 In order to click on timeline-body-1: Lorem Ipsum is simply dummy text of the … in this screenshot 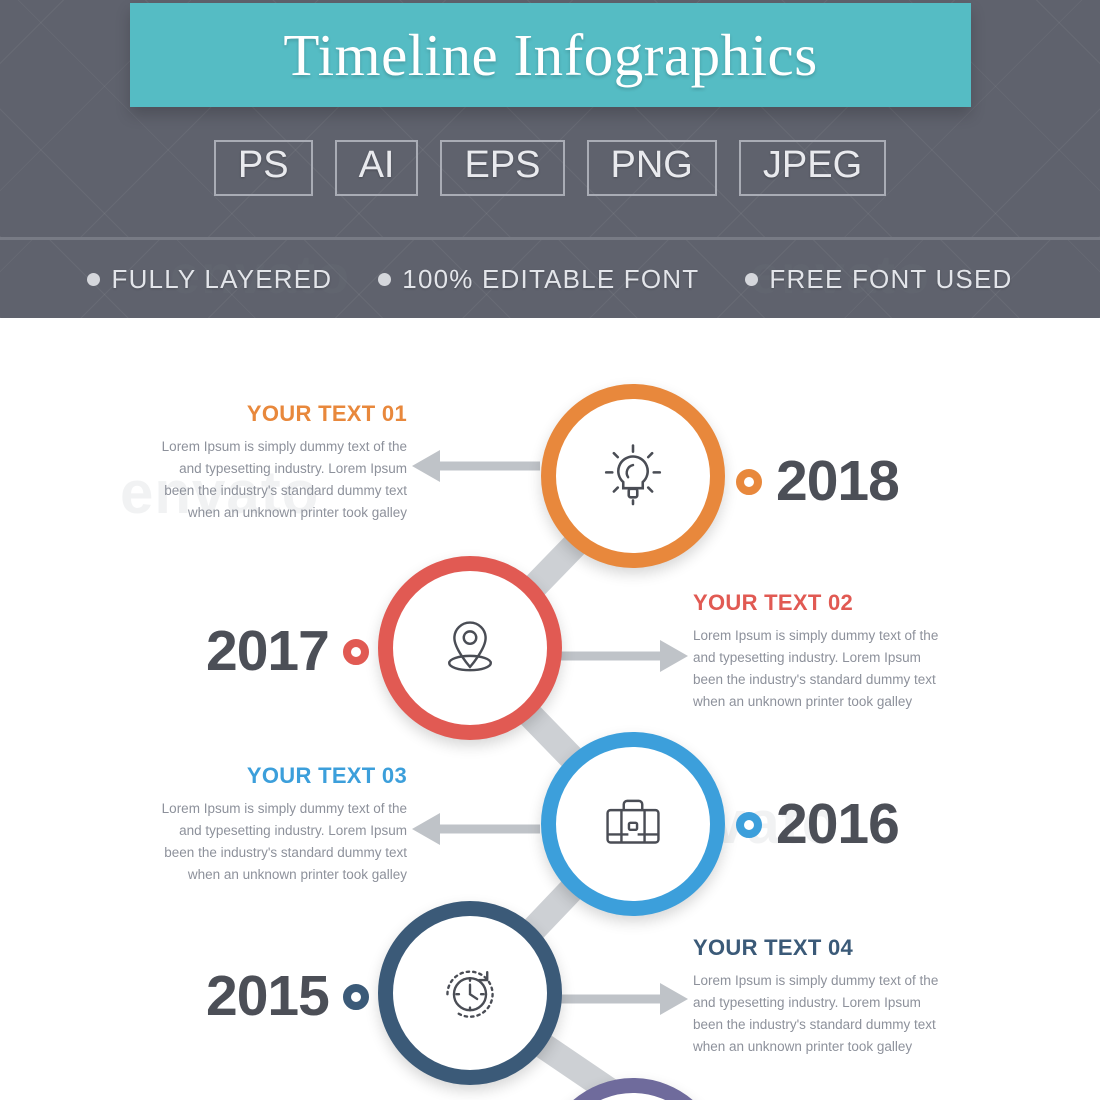, I will do `click(262, 480)`.